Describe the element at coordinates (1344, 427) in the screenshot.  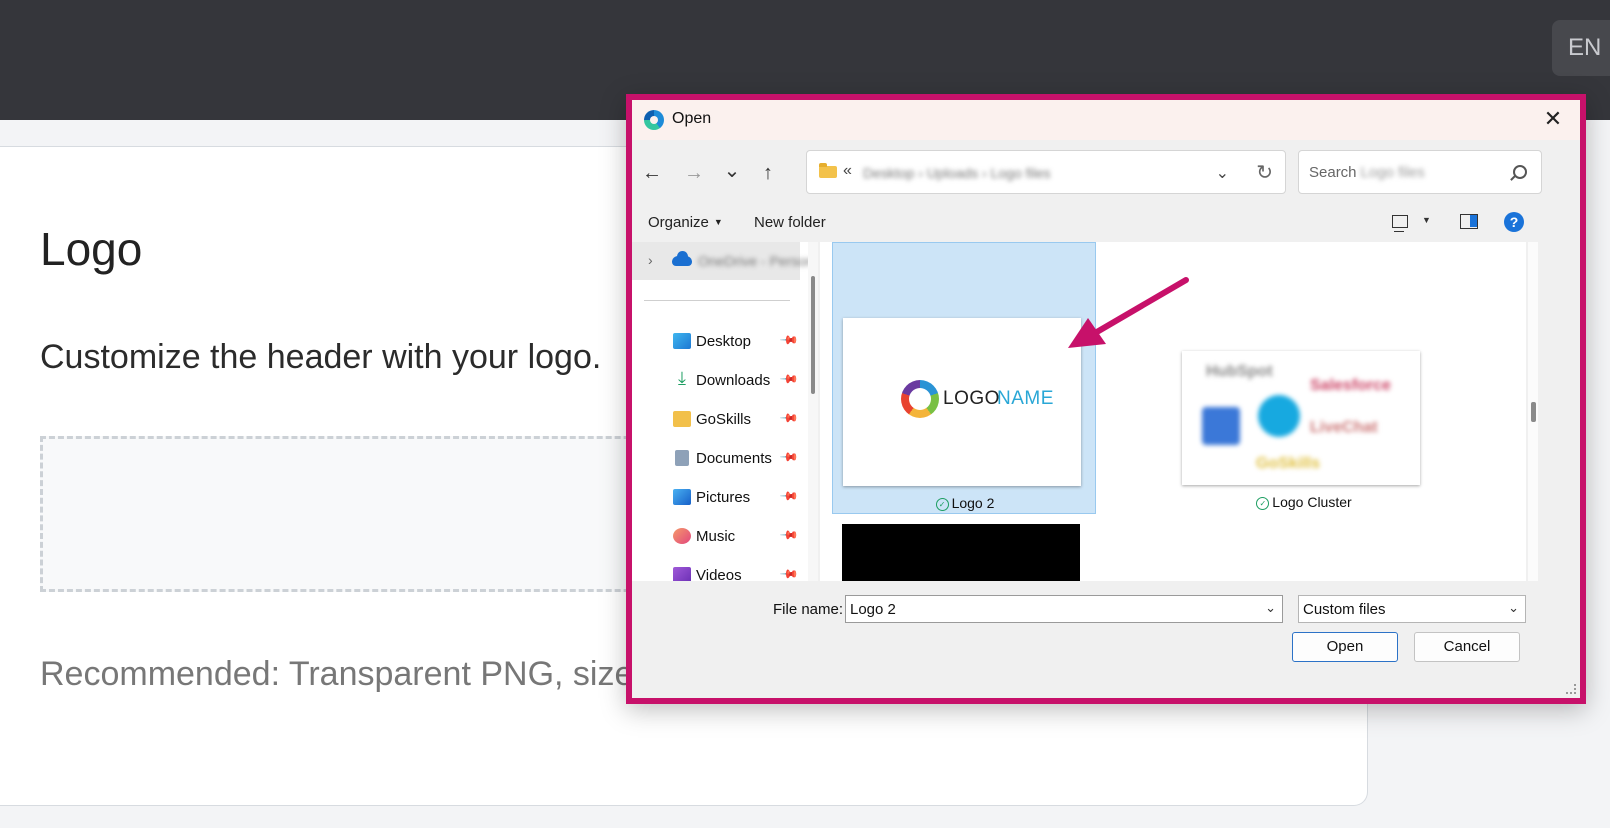
I see `blurred-logo: LiveChat` at that location.